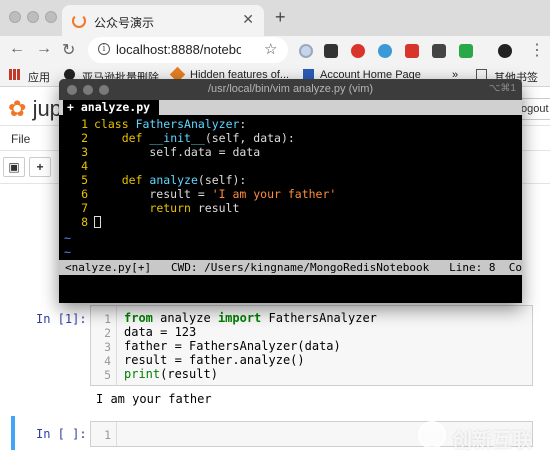 The width and height of the screenshot is (550, 469). What do you see at coordinates (280, 17) in the screenshot?
I see `new-tab-button: +` at bounding box center [280, 17].